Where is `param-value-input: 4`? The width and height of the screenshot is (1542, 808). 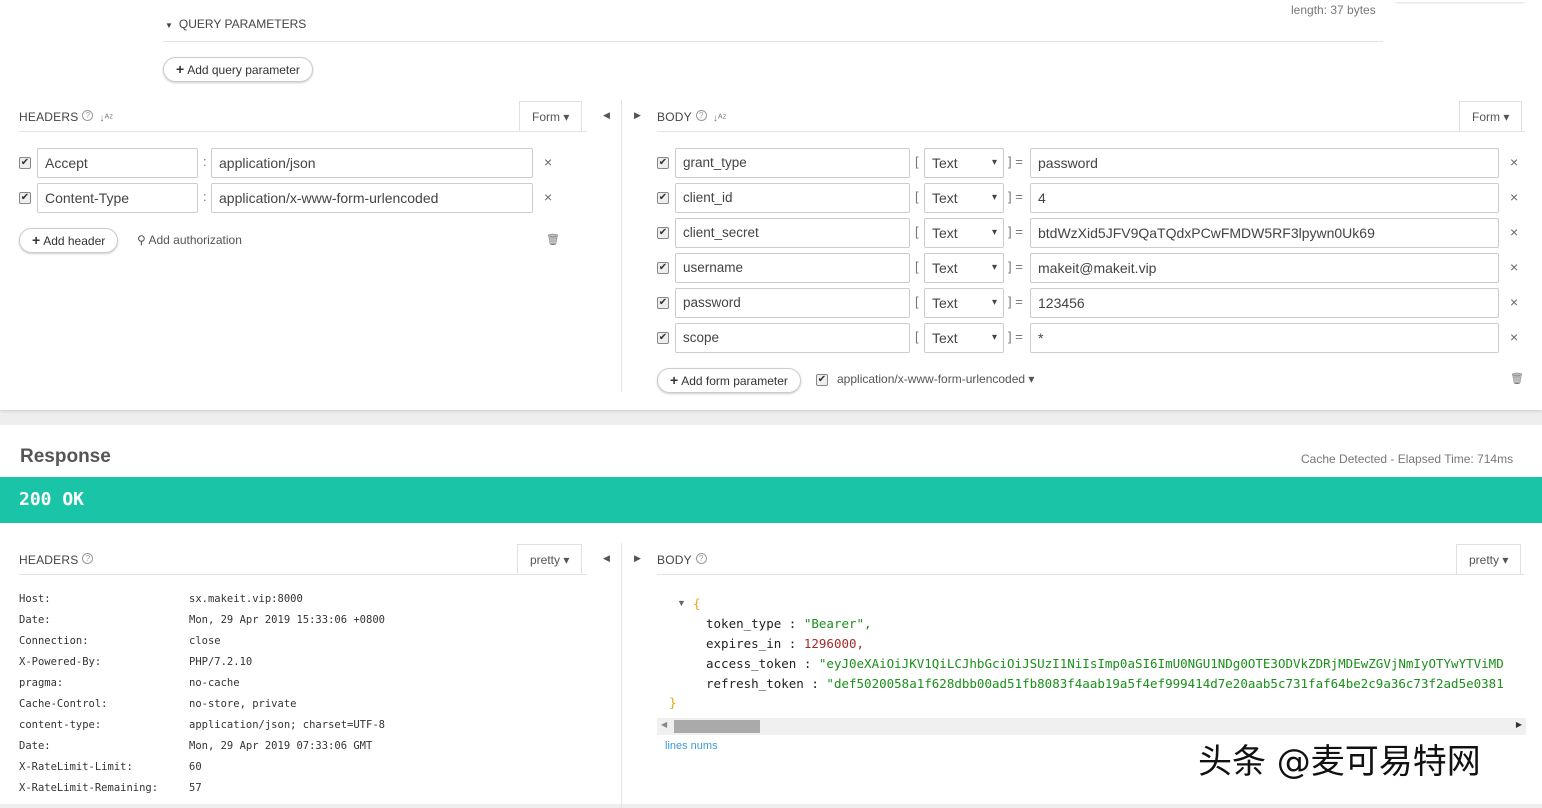 param-value-input: 4 is located at coordinates (1264, 198).